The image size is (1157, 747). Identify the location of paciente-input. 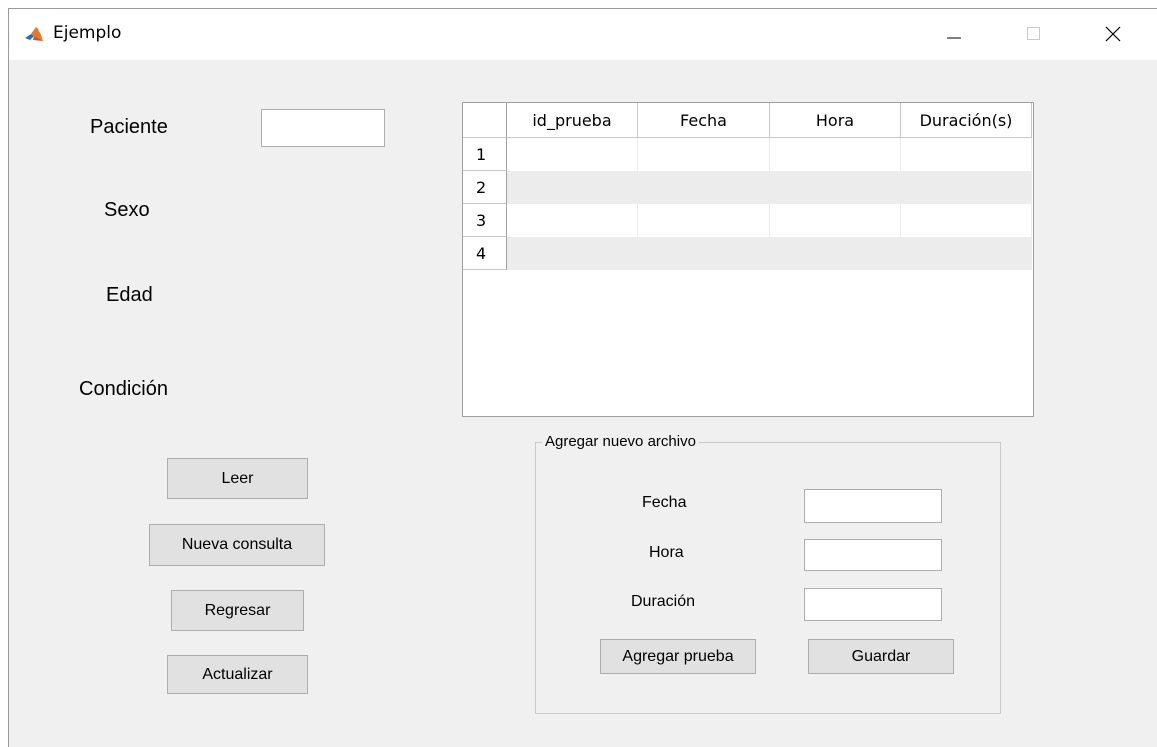
(323, 128).